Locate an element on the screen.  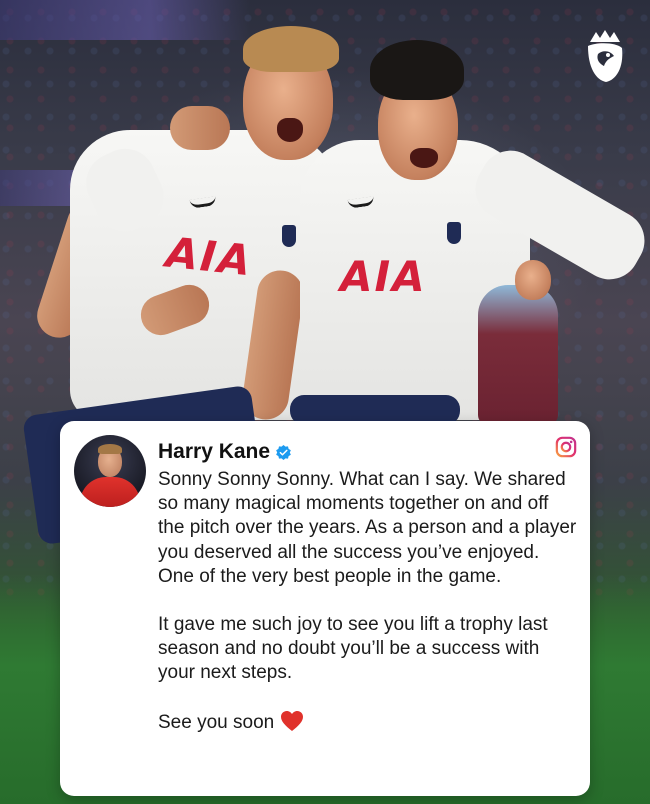
caption-closing: See you soon is located at coordinates (368, 722).